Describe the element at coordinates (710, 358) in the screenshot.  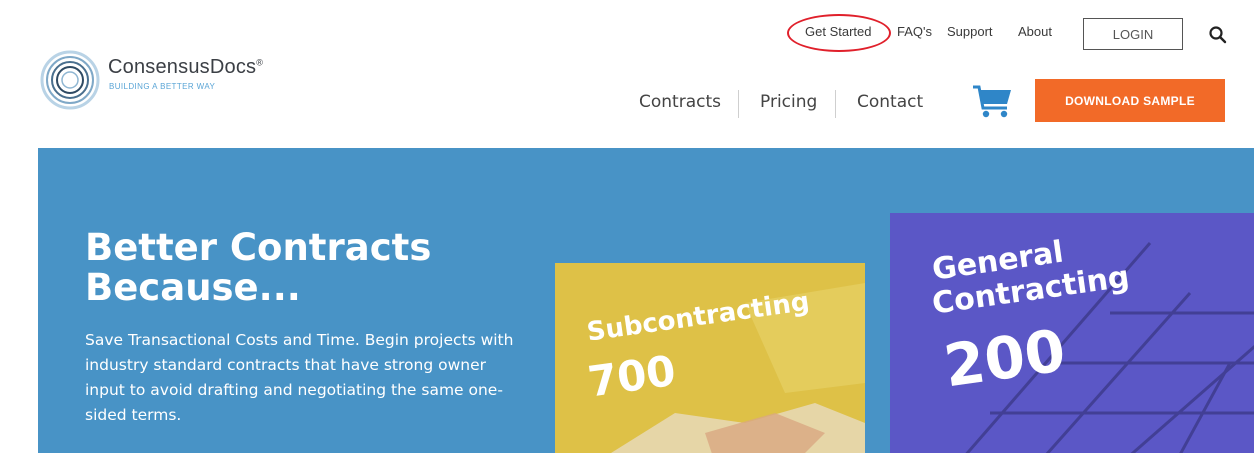
I see `subcontracting-card: Subcontracting 700` at that location.